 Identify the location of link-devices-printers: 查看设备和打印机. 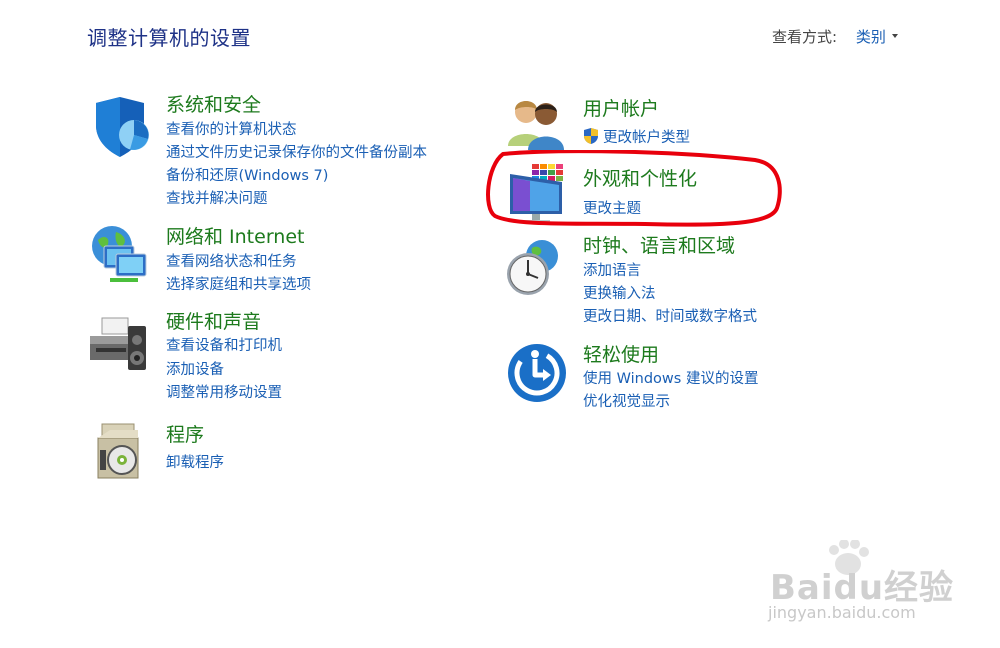
(224, 344).